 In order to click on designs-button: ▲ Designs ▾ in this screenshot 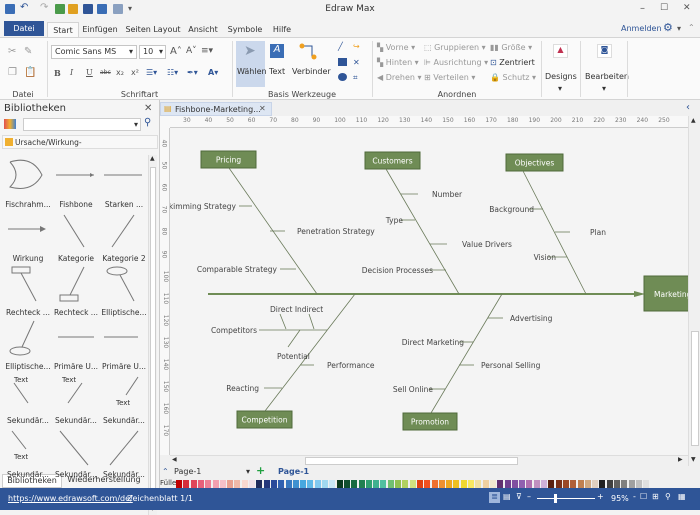, I will do `click(561, 69)`.